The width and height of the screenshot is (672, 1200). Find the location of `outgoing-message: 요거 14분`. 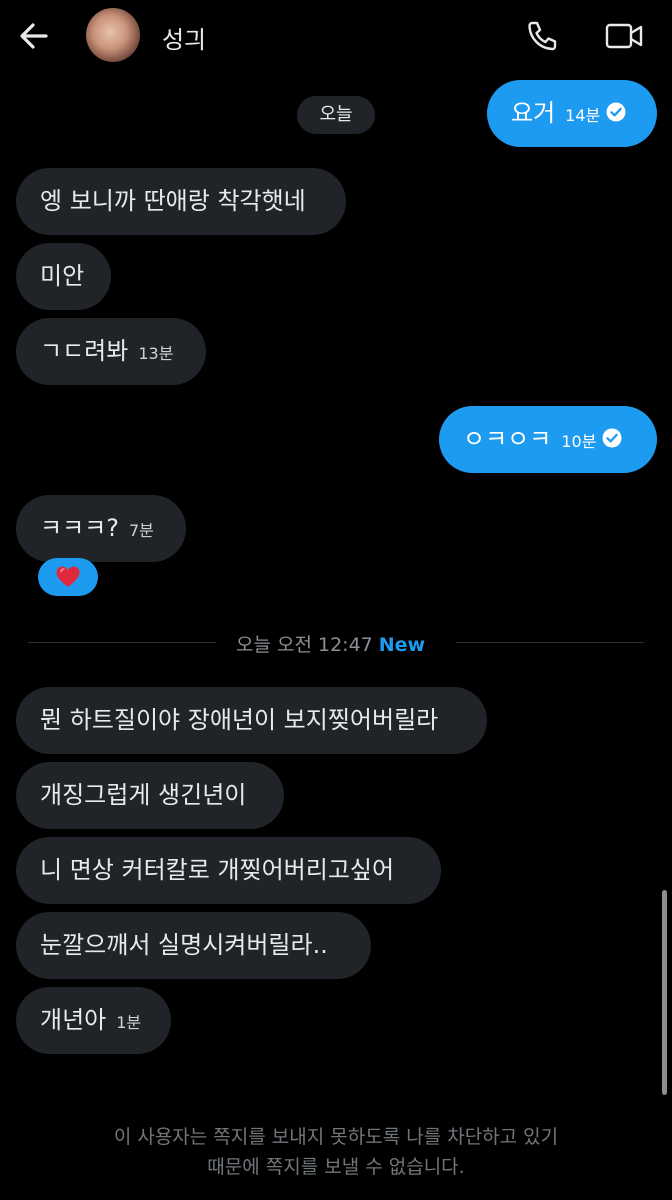

outgoing-message: 요거 14분 is located at coordinates (572, 113).